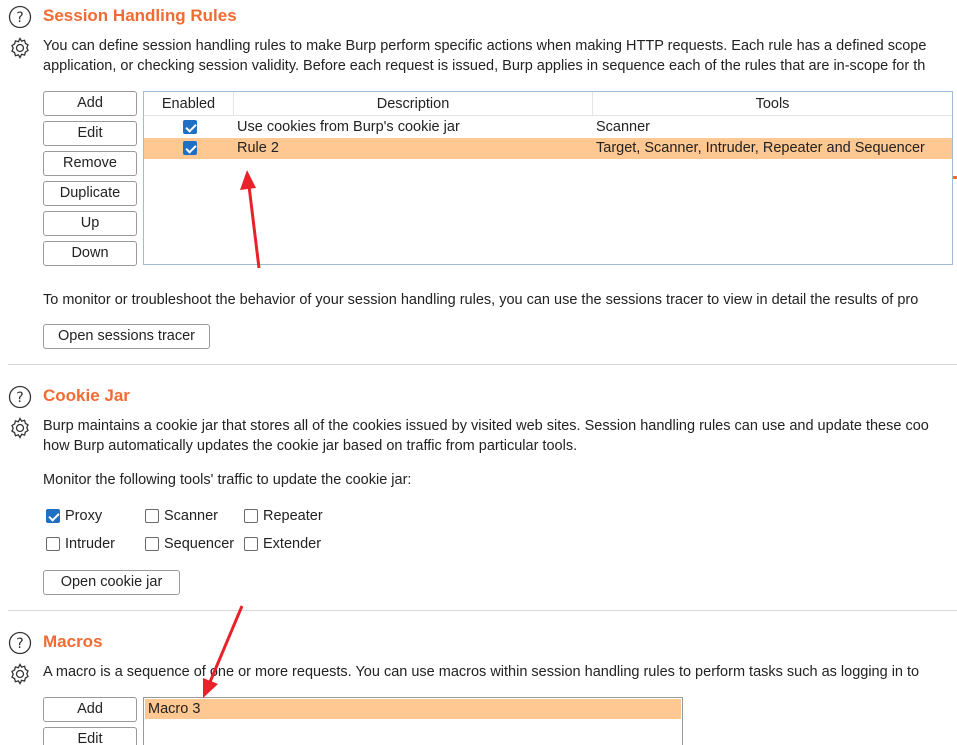 This screenshot has height=745, width=957. What do you see at coordinates (152, 516) in the screenshot?
I see `scanner-checkbox` at bounding box center [152, 516].